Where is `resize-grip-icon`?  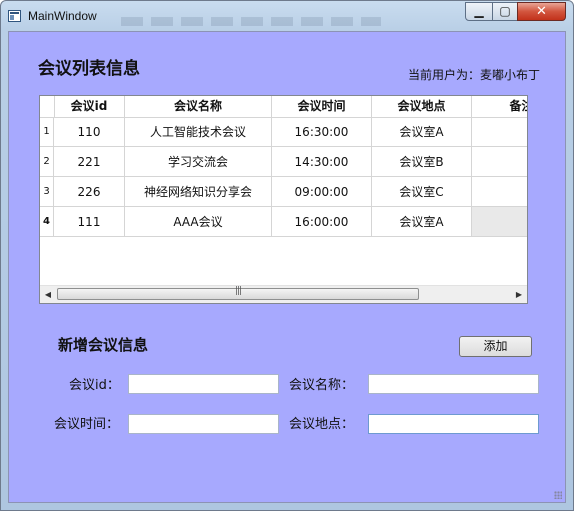
resize-grip-icon is located at coordinates (558, 495).